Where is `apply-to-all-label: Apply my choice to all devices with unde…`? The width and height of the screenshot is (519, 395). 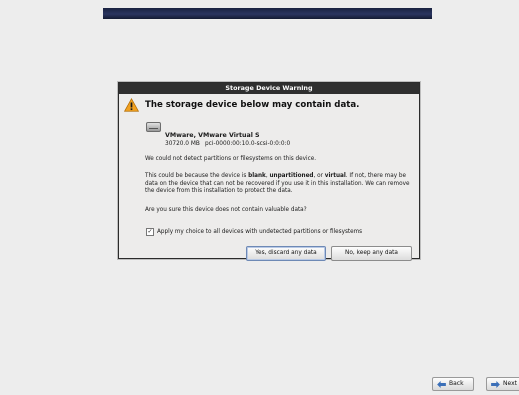
apply-to-all-label: Apply my choice to all devices with unde… is located at coordinates (259, 232).